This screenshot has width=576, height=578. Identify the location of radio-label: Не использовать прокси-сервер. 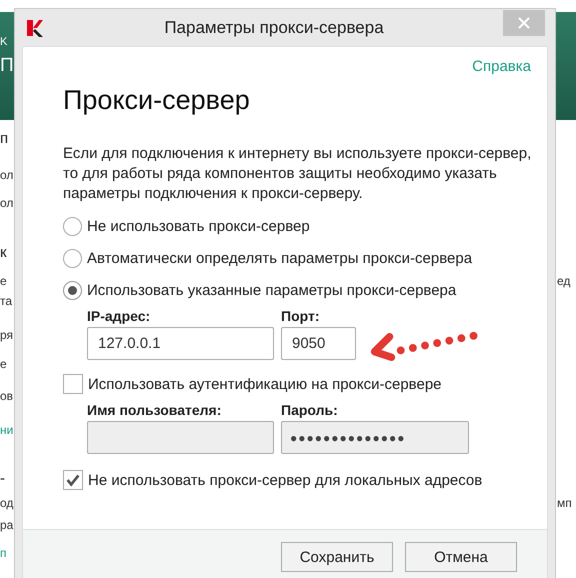
(198, 226).